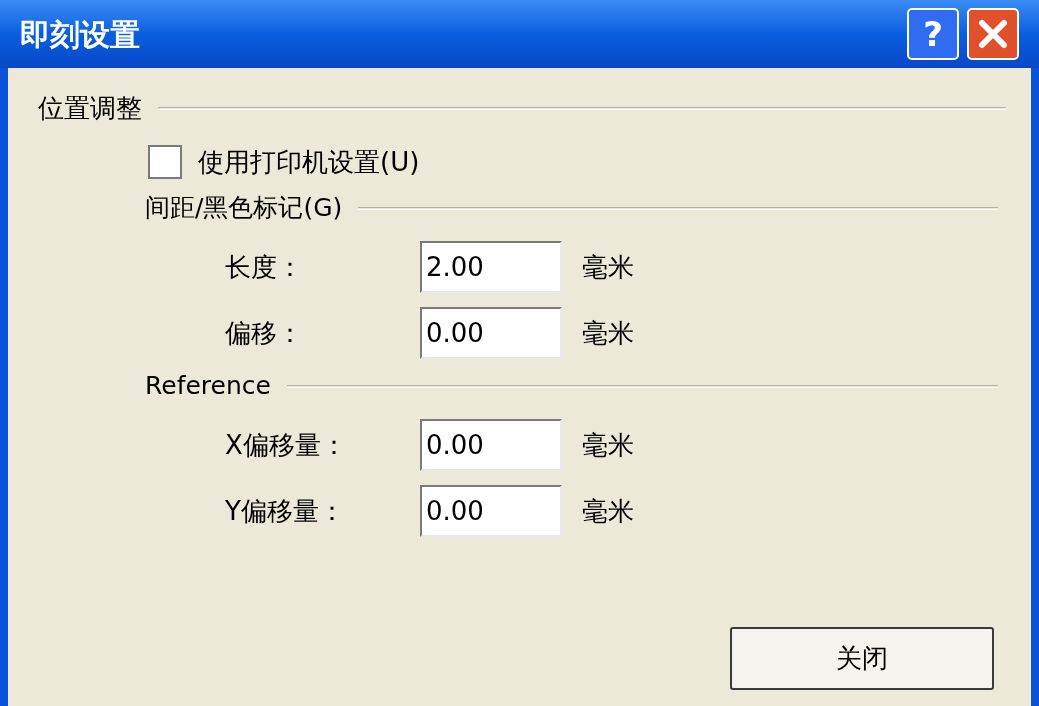 The height and width of the screenshot is (706, 1039). I want to click on checkbox-label: 使用打印机设置(U), so click(309, 162).